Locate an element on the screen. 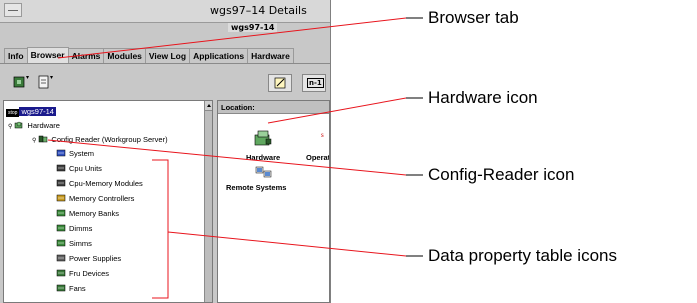 This screenshot has height=303, width=697. power-supplies-icon is located at coordinates (61, 258).